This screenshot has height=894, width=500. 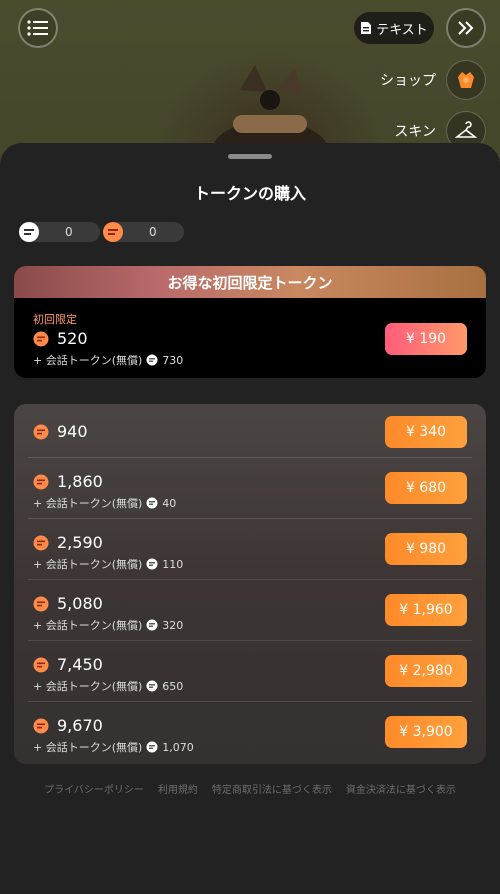 What do you see at coordinates (59, 232) in the screenshot?
I see `chat-token-balance: 0` at bounding box center [59, 232].